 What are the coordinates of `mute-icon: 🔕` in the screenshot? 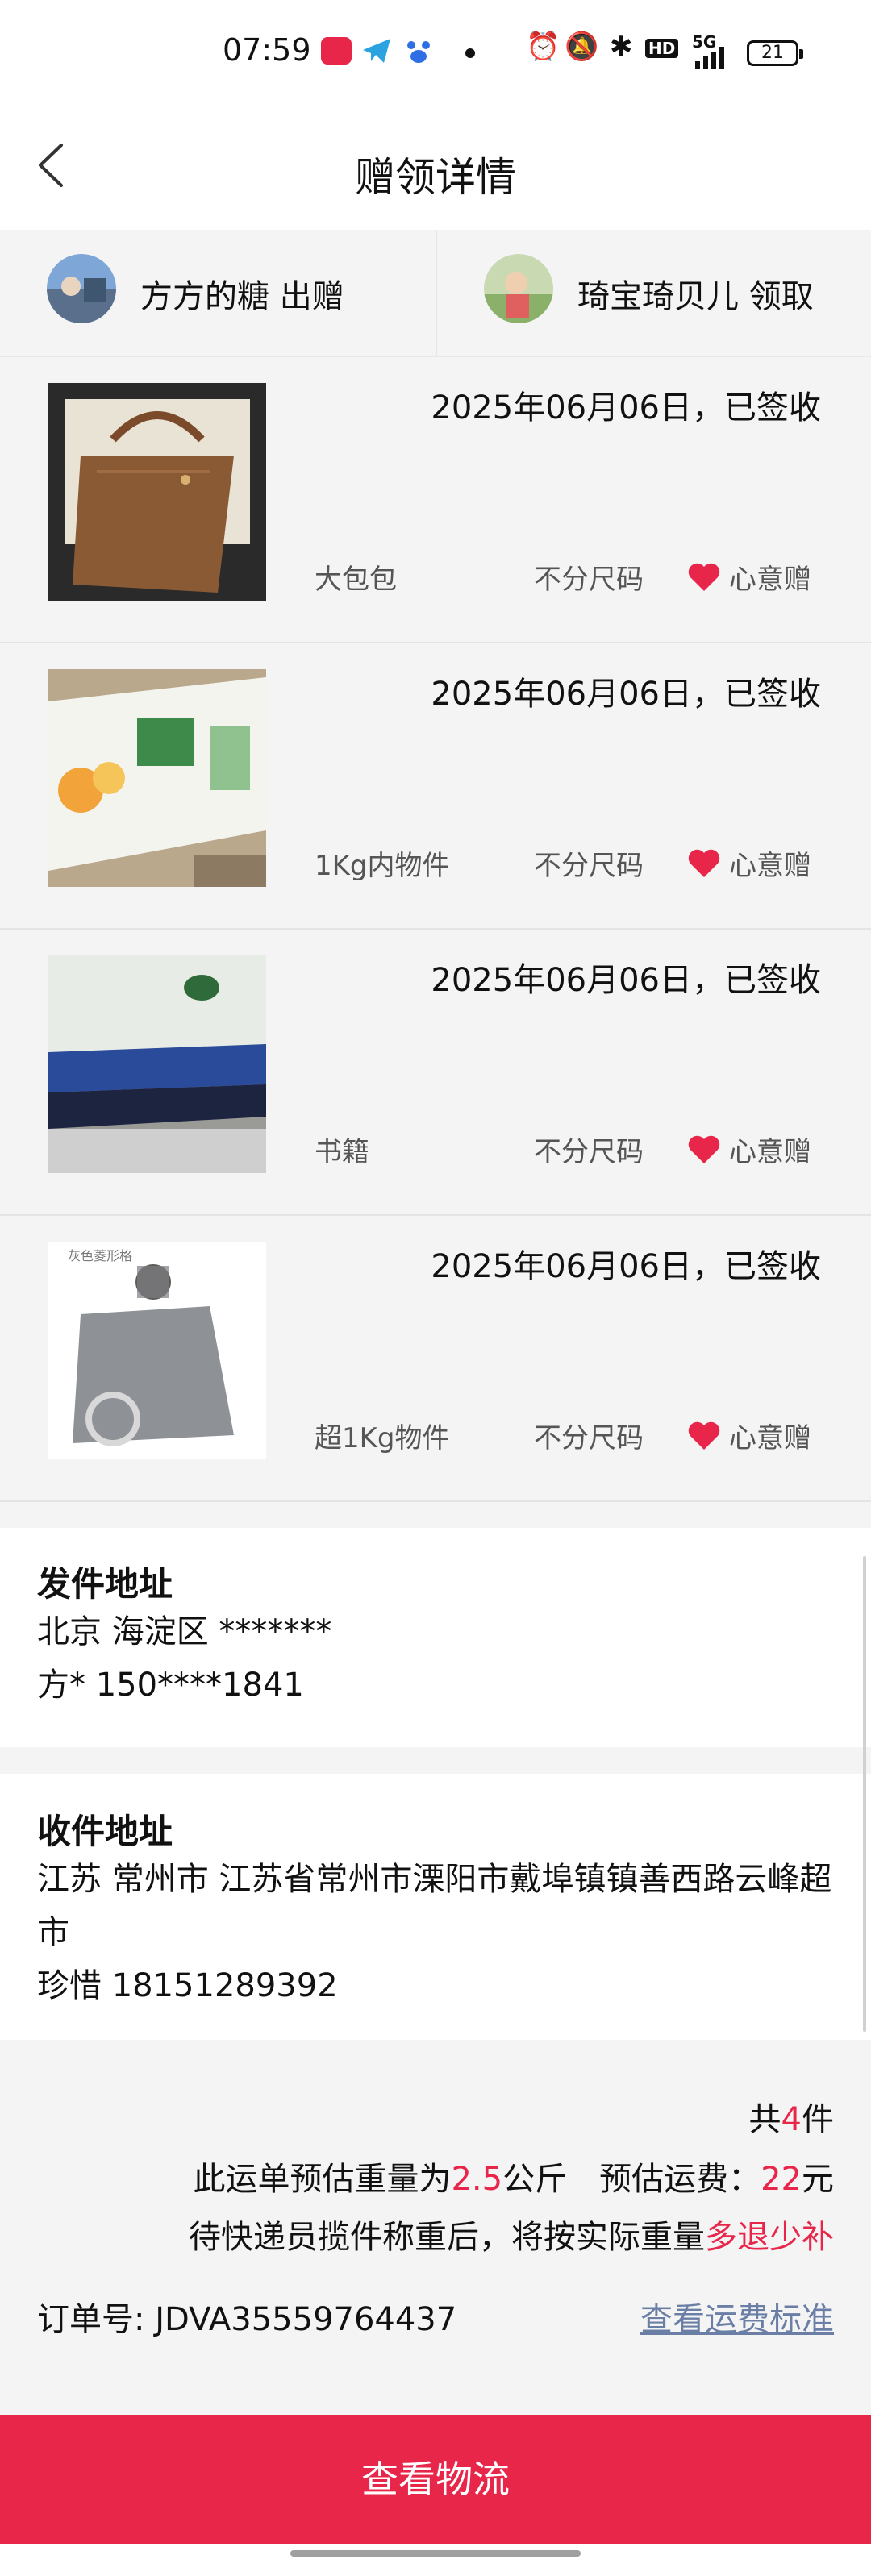 It's located at (582, 47).